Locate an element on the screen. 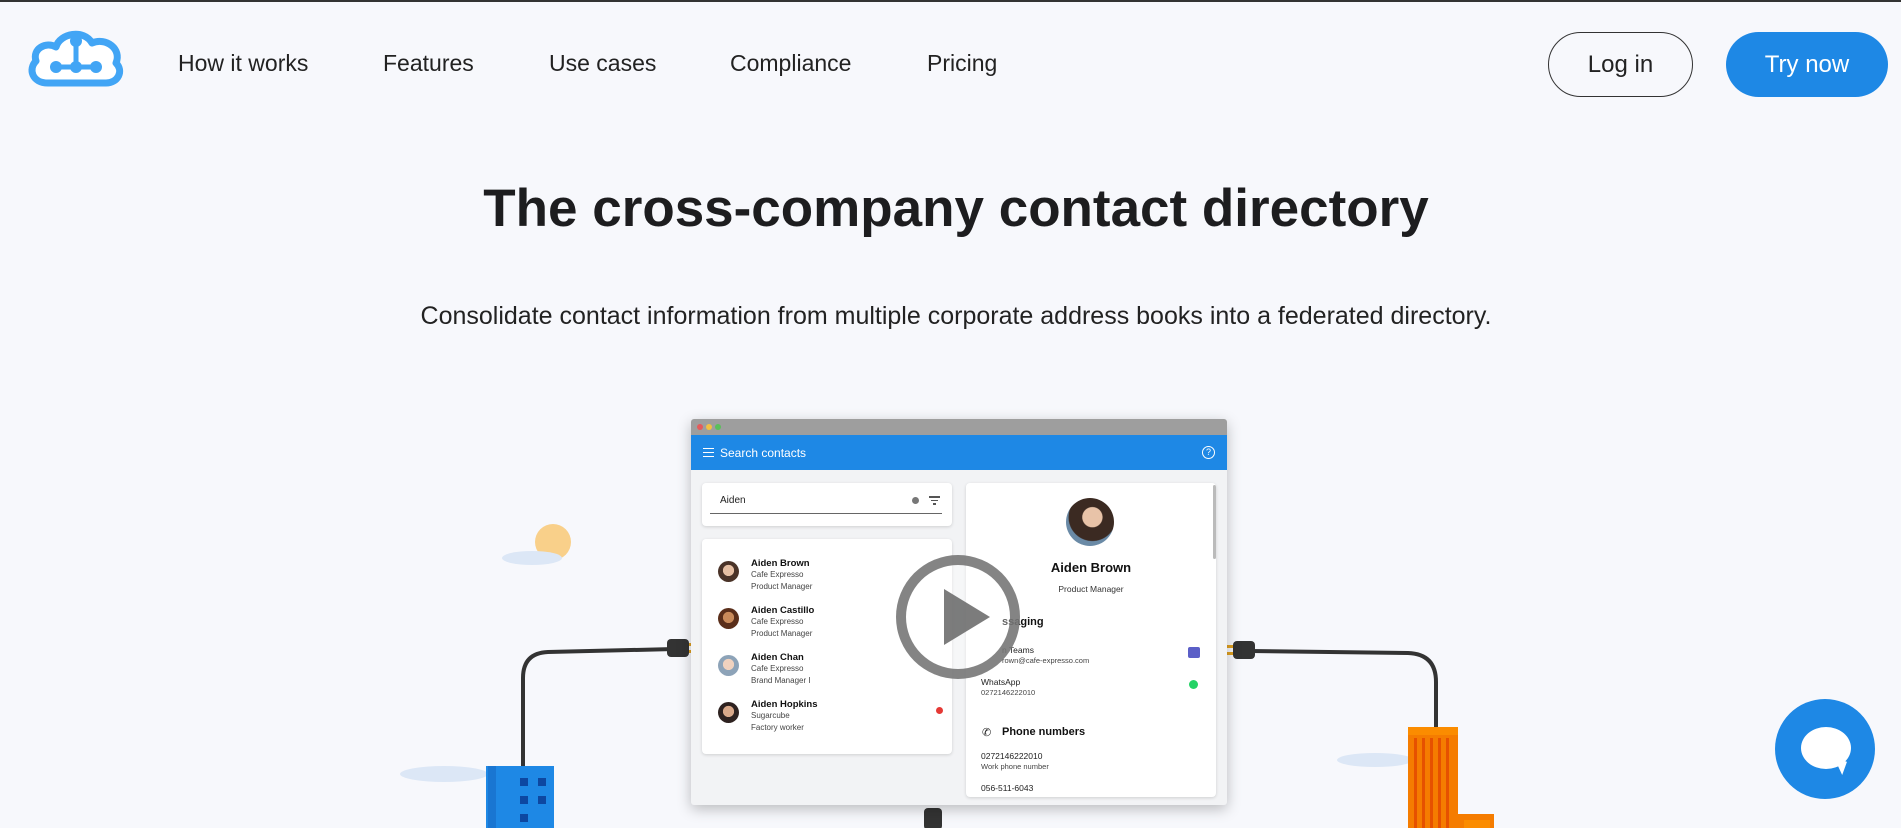 The width and height of the screenshot is (1901, 828). chat-bubble-icon is located at coordinates (1826, 748).